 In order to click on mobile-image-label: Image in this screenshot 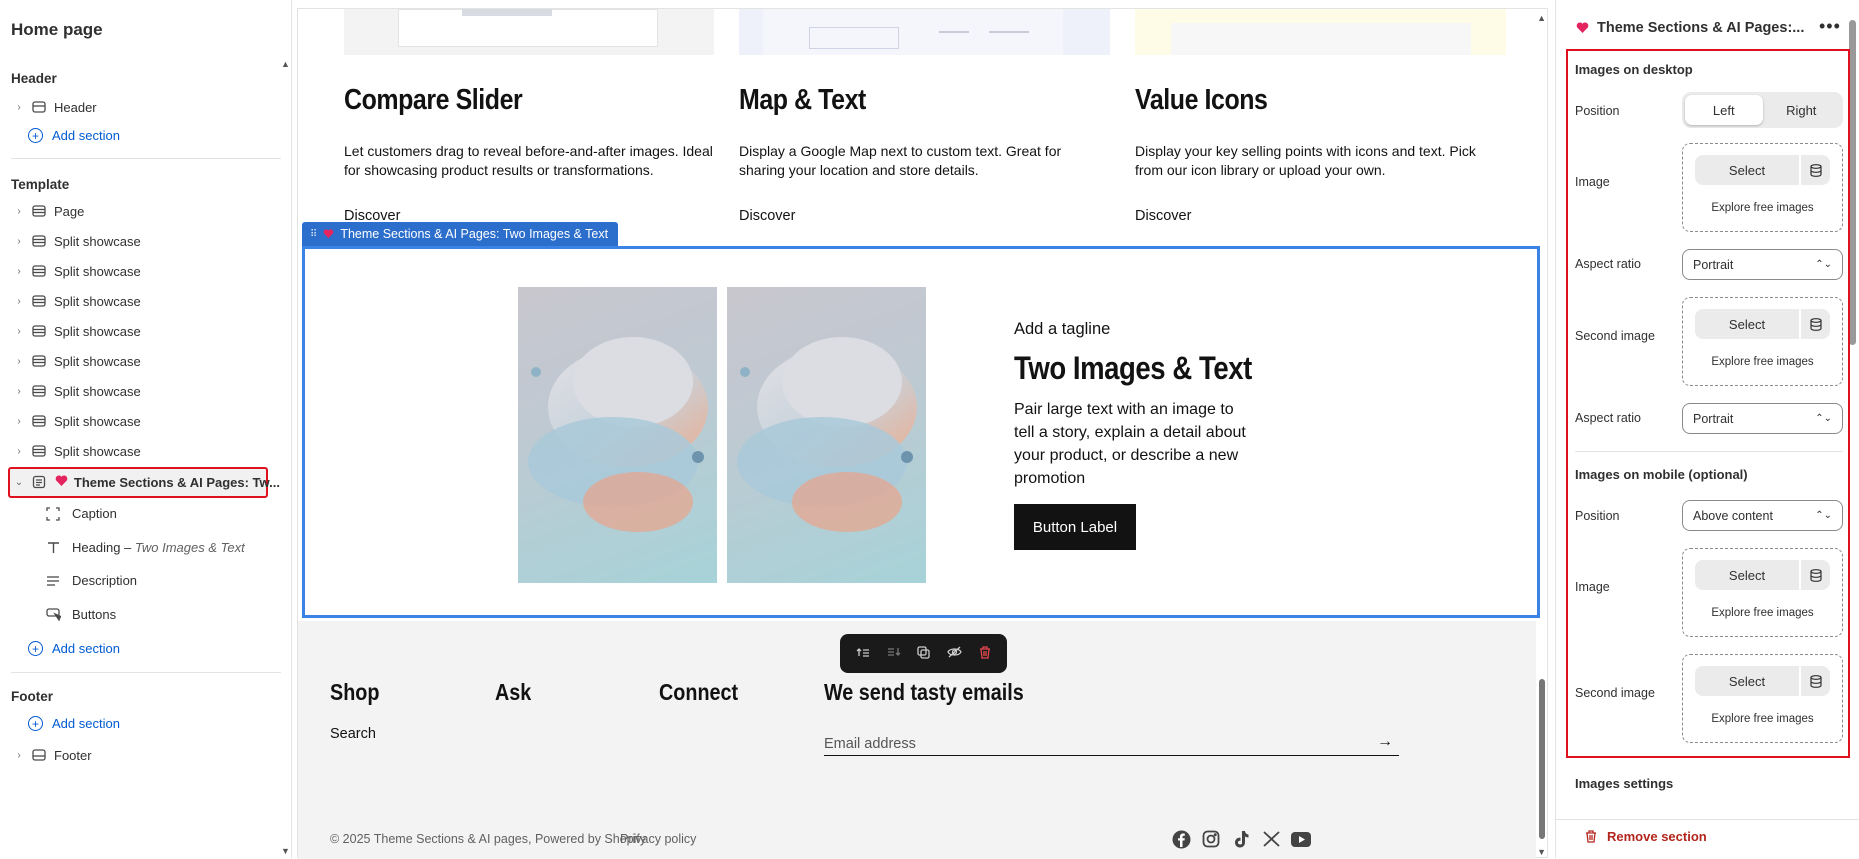, I will do `click(1592, 587)`.